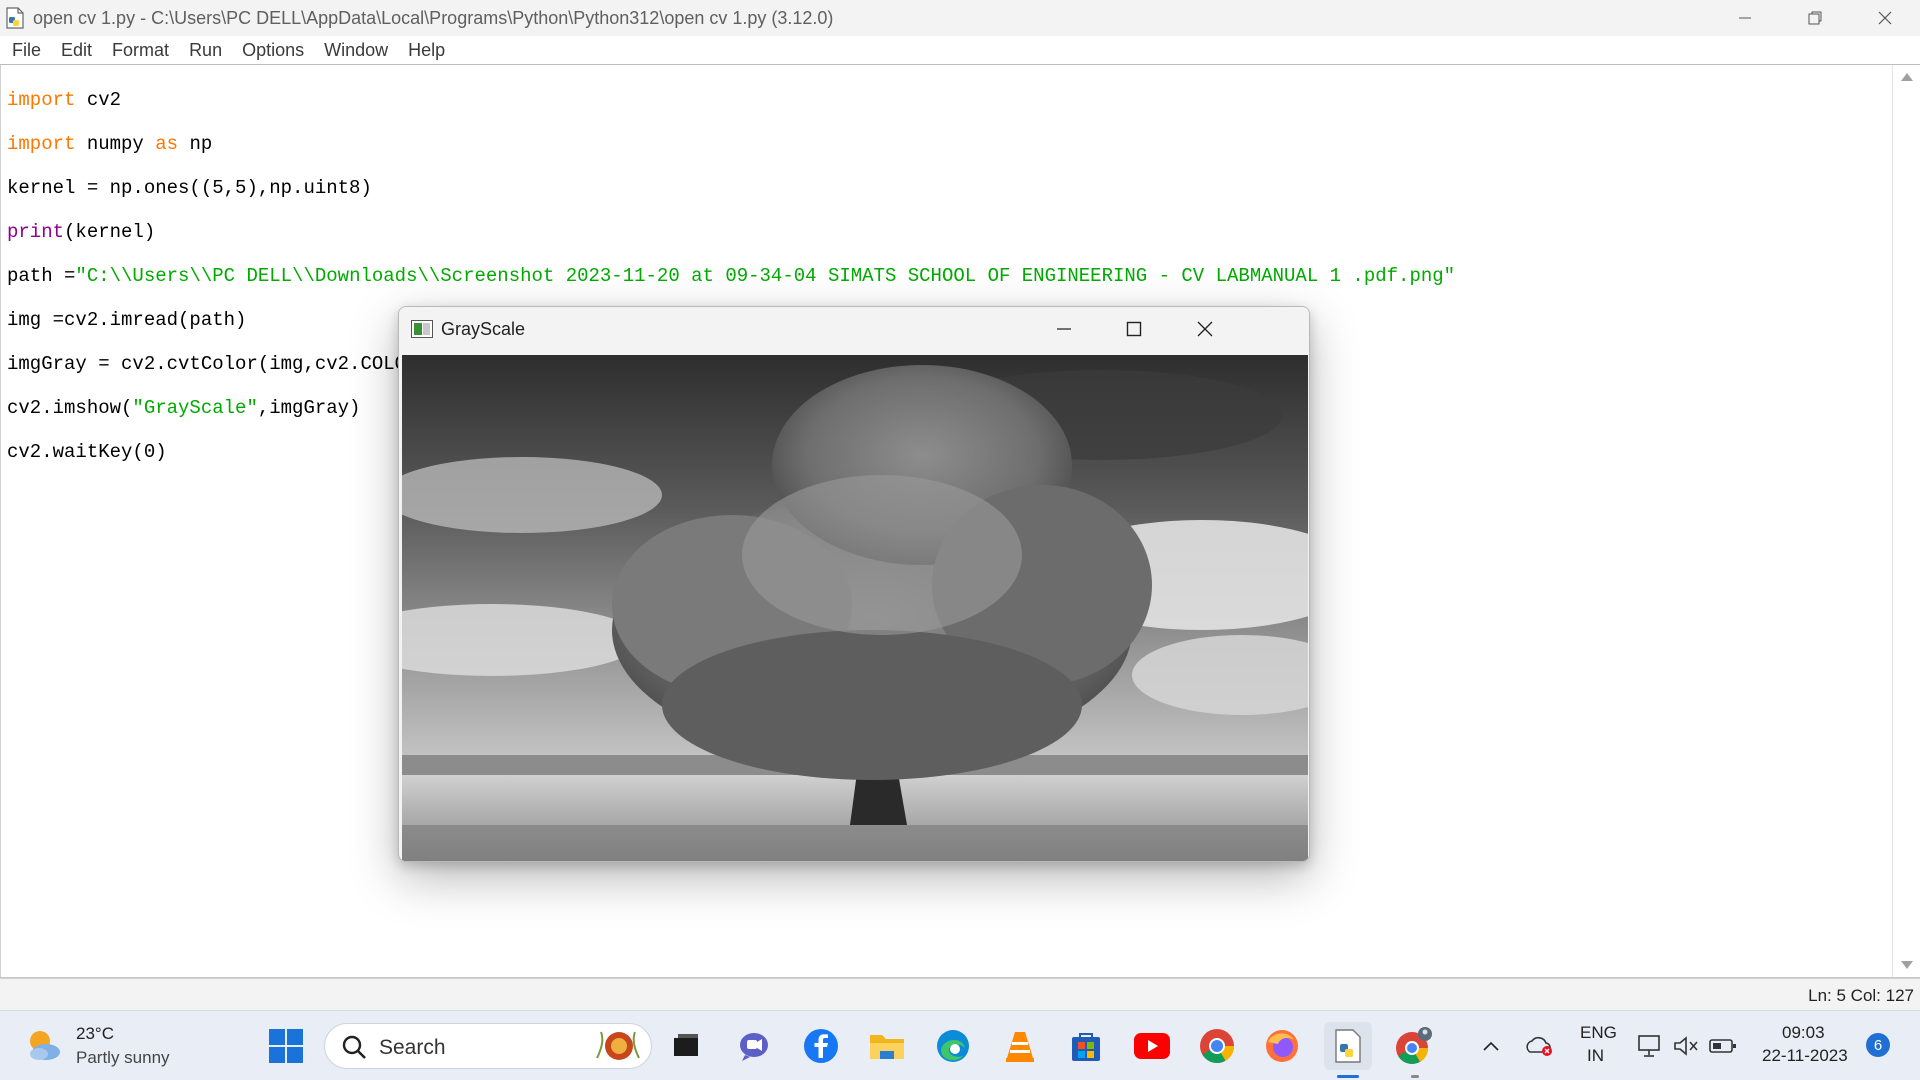 This screenshot has width=1920, height=1080. I want to click on firefox-icon, so click(1282, 1046).